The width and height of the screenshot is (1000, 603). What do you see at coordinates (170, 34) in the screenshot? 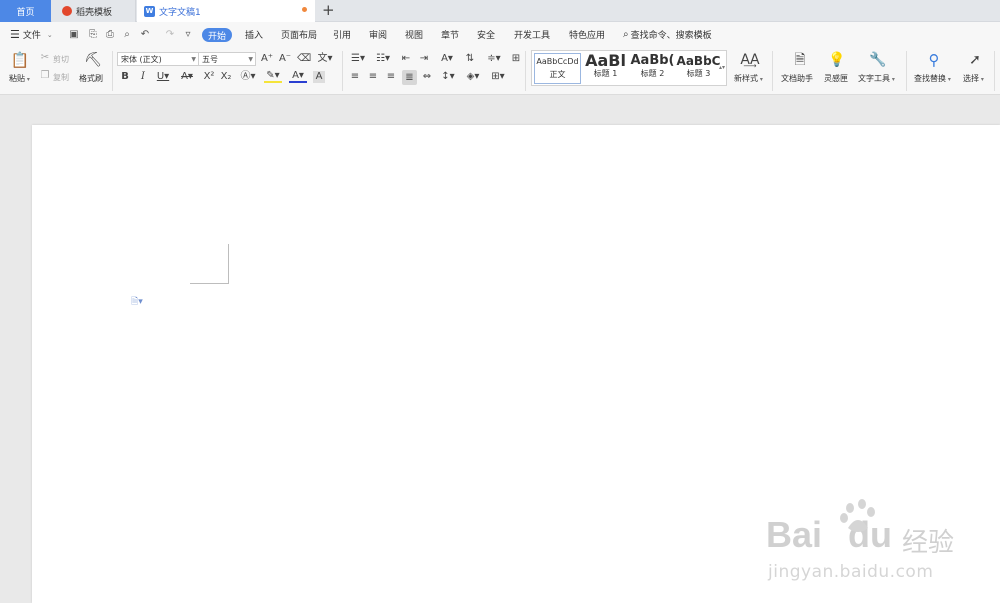
I see `redo-icon: ↷` at bounding box center [170, 34].